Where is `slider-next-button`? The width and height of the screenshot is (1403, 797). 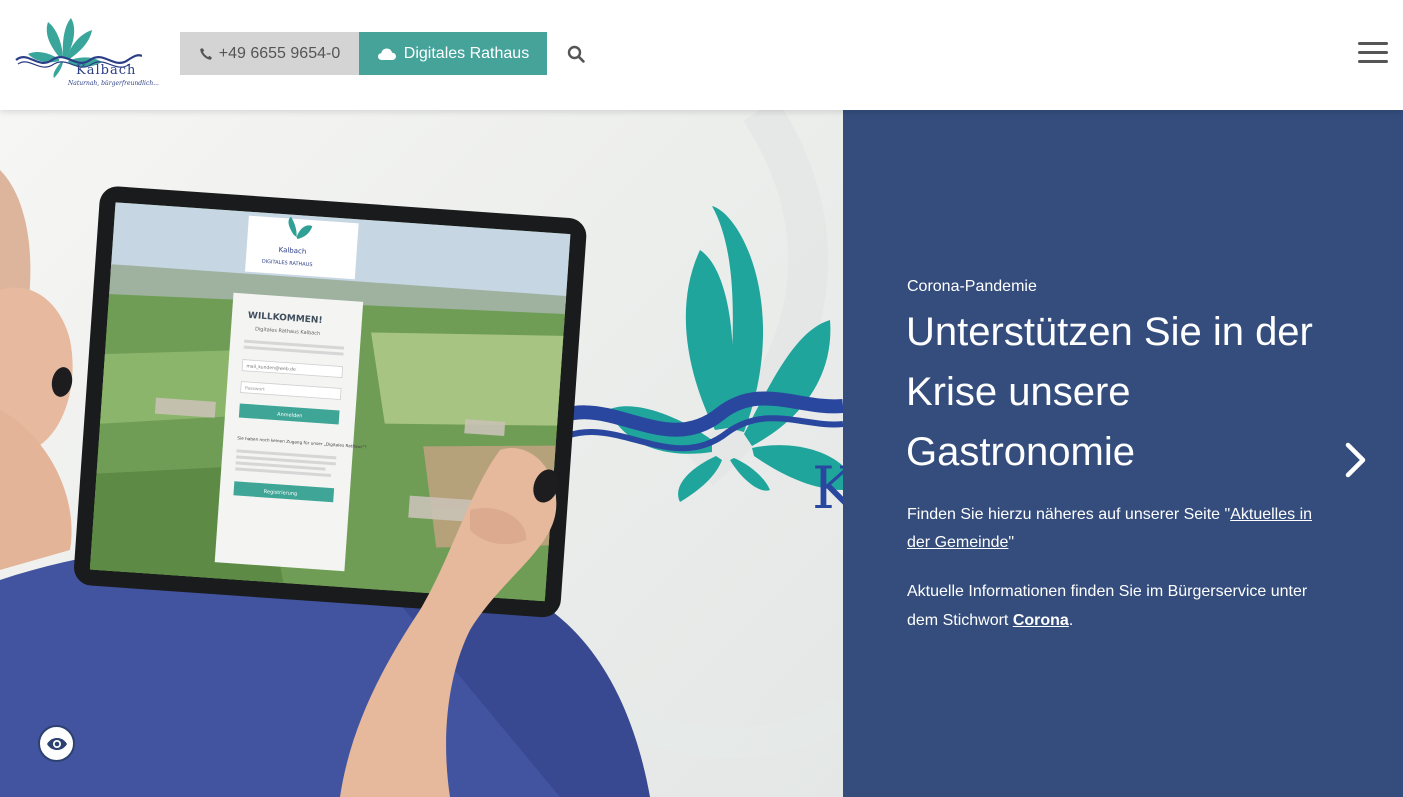
slider-next-button is located at coordinates (1355, 460).